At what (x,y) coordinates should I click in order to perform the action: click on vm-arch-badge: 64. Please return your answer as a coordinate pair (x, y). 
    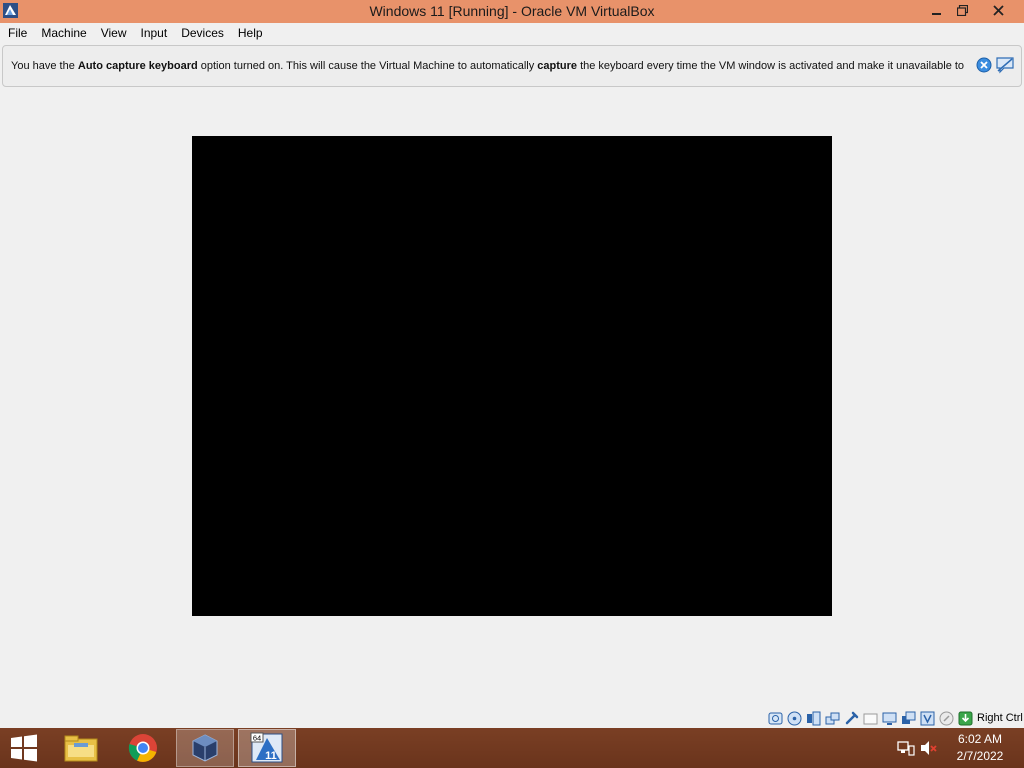
    Looking at the image, I should click on (257, 738).